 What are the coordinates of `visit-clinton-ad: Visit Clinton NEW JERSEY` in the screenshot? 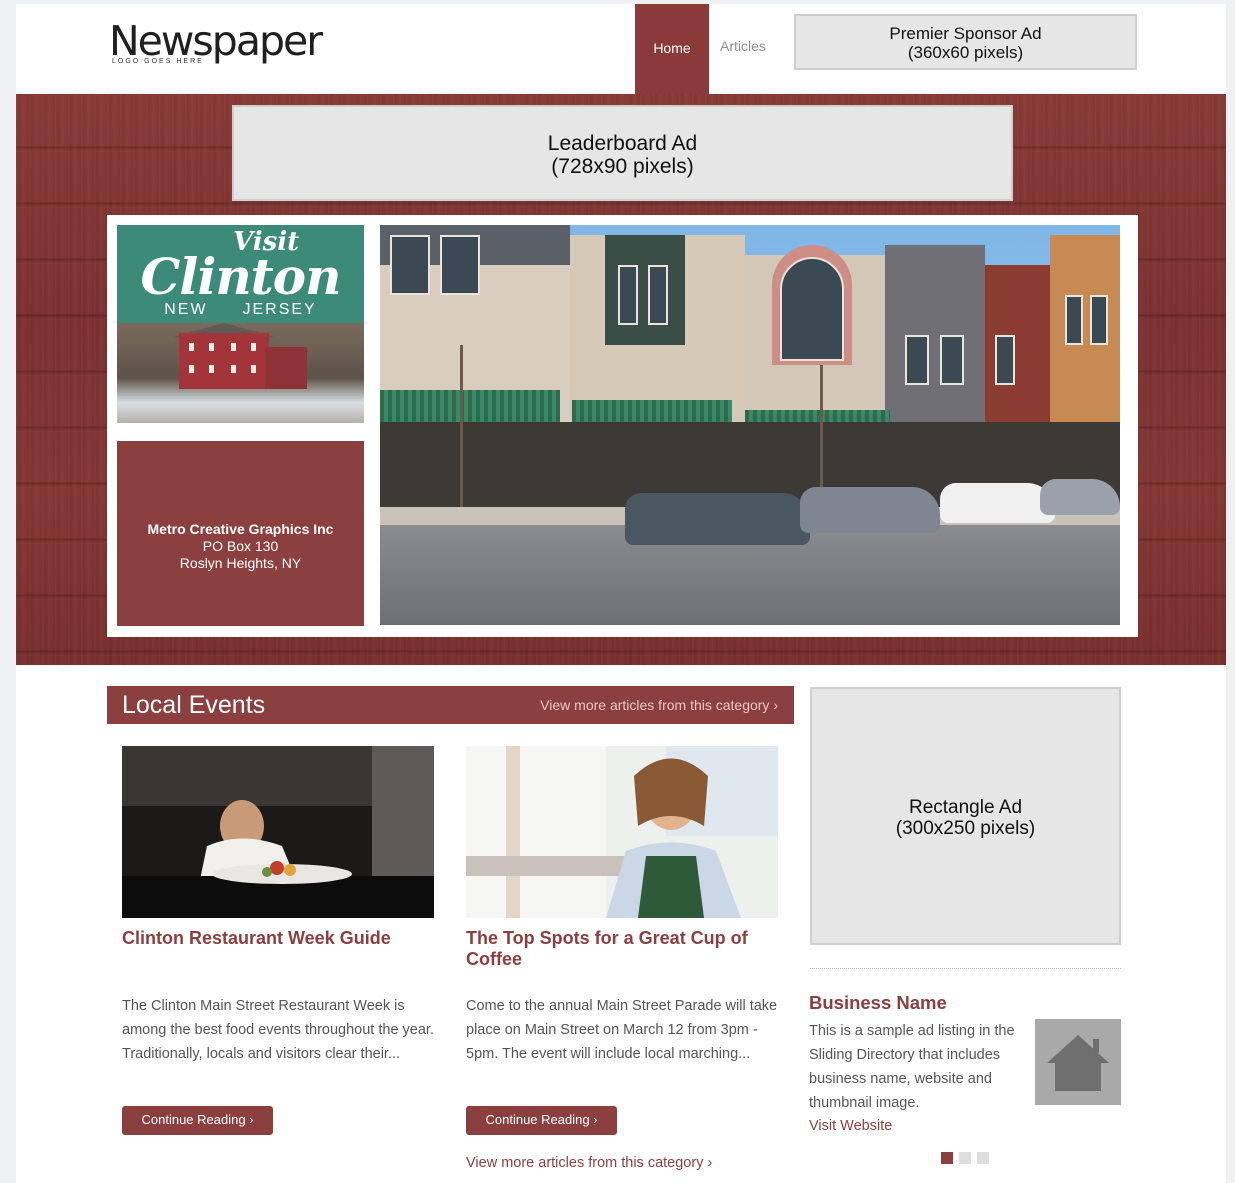 It's located at (240, 324).